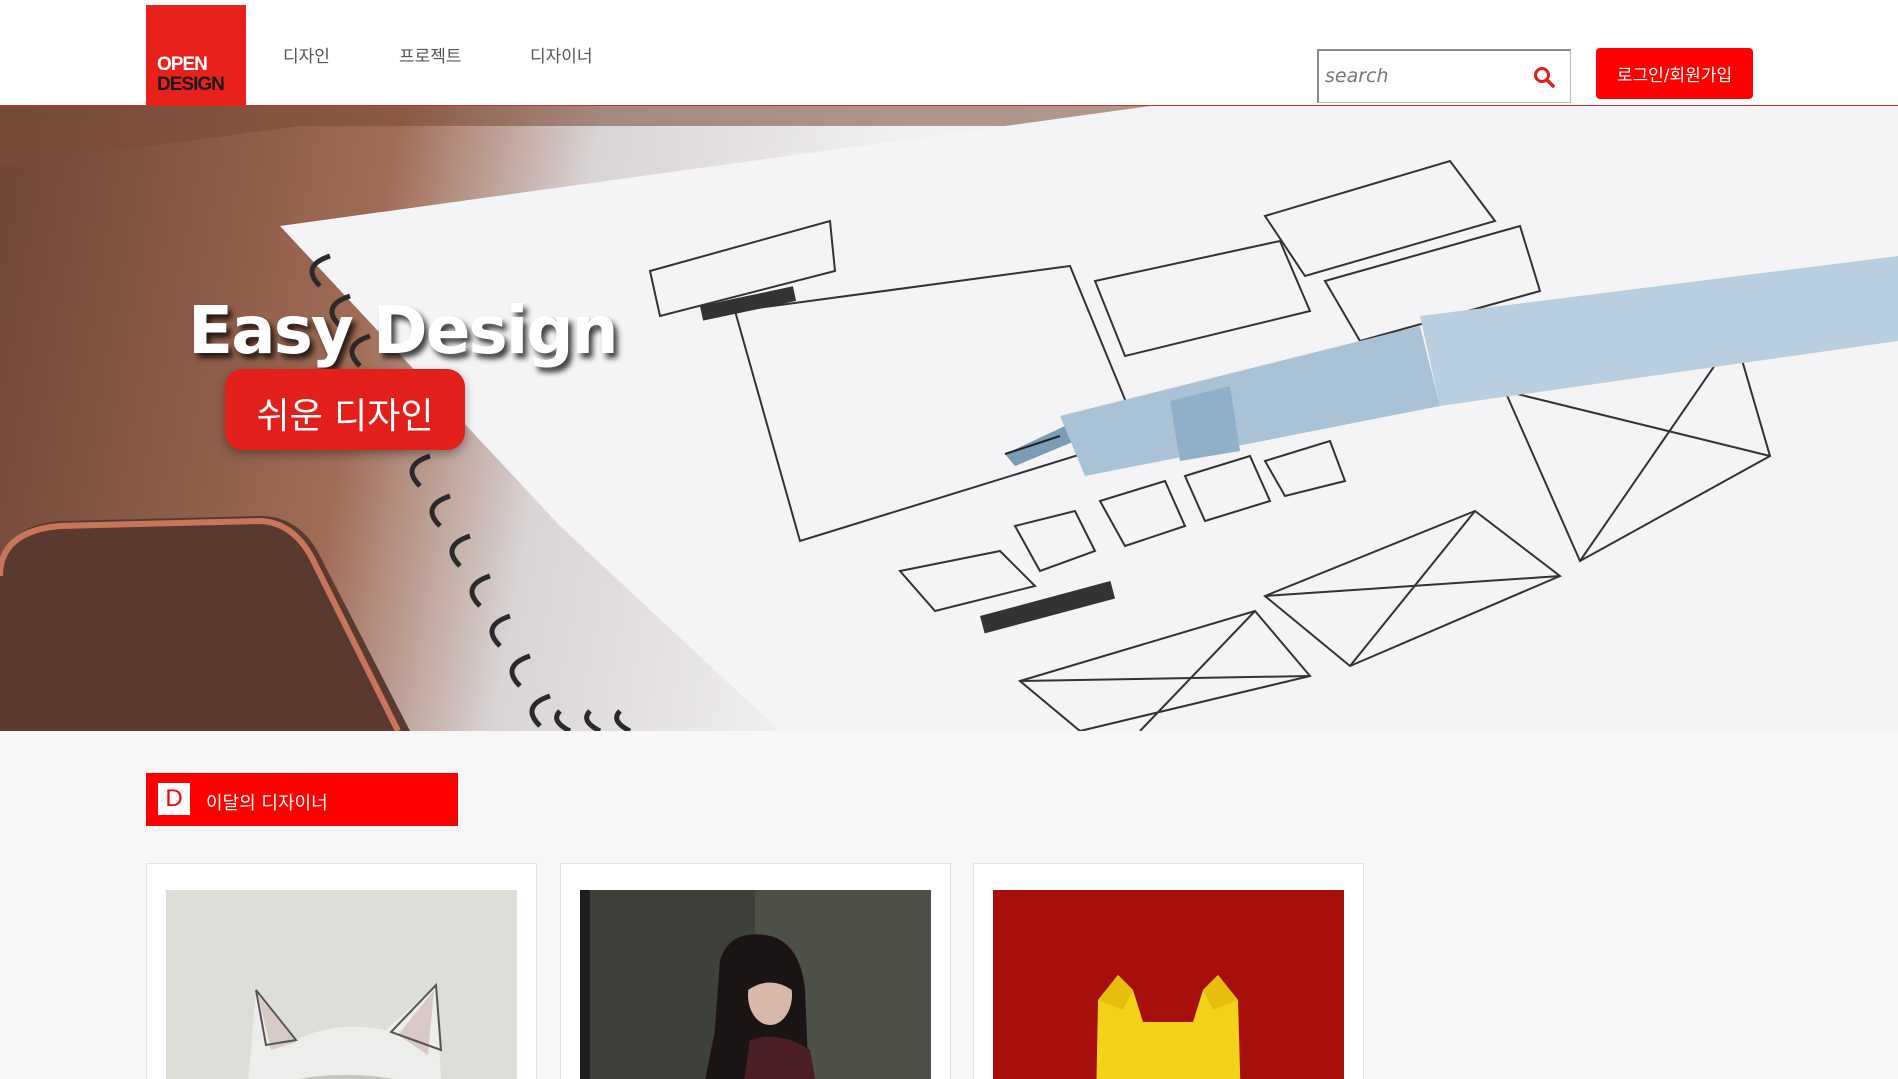 The image size is (1898, 1079). I want to click on hero-title: Easy Design, so click(403, 330).